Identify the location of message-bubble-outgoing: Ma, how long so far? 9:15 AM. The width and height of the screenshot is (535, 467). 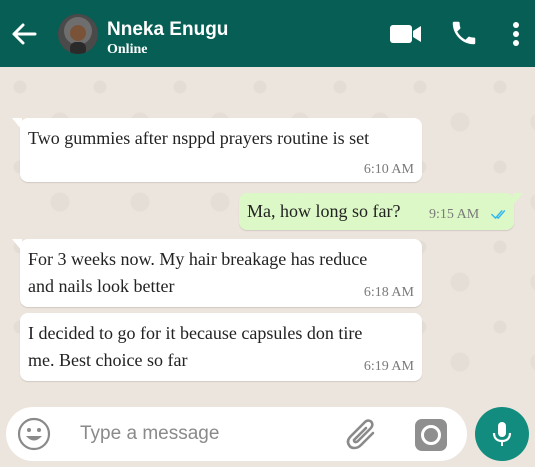
(381, 211).